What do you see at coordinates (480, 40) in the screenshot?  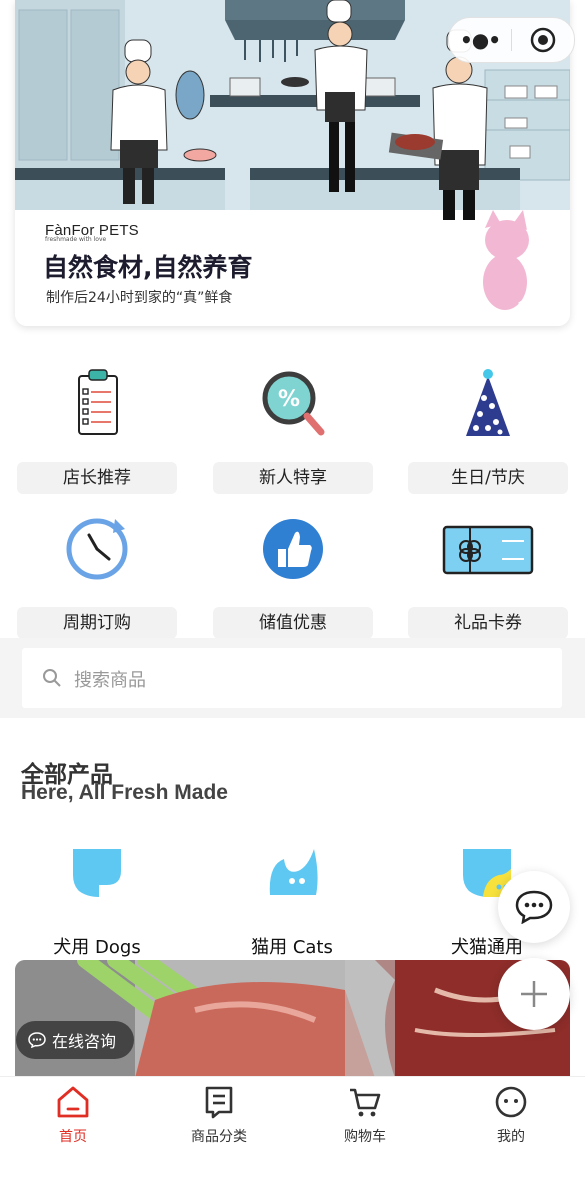 I see `more-menu-icon: •●•` at bounding box center [480, 40].